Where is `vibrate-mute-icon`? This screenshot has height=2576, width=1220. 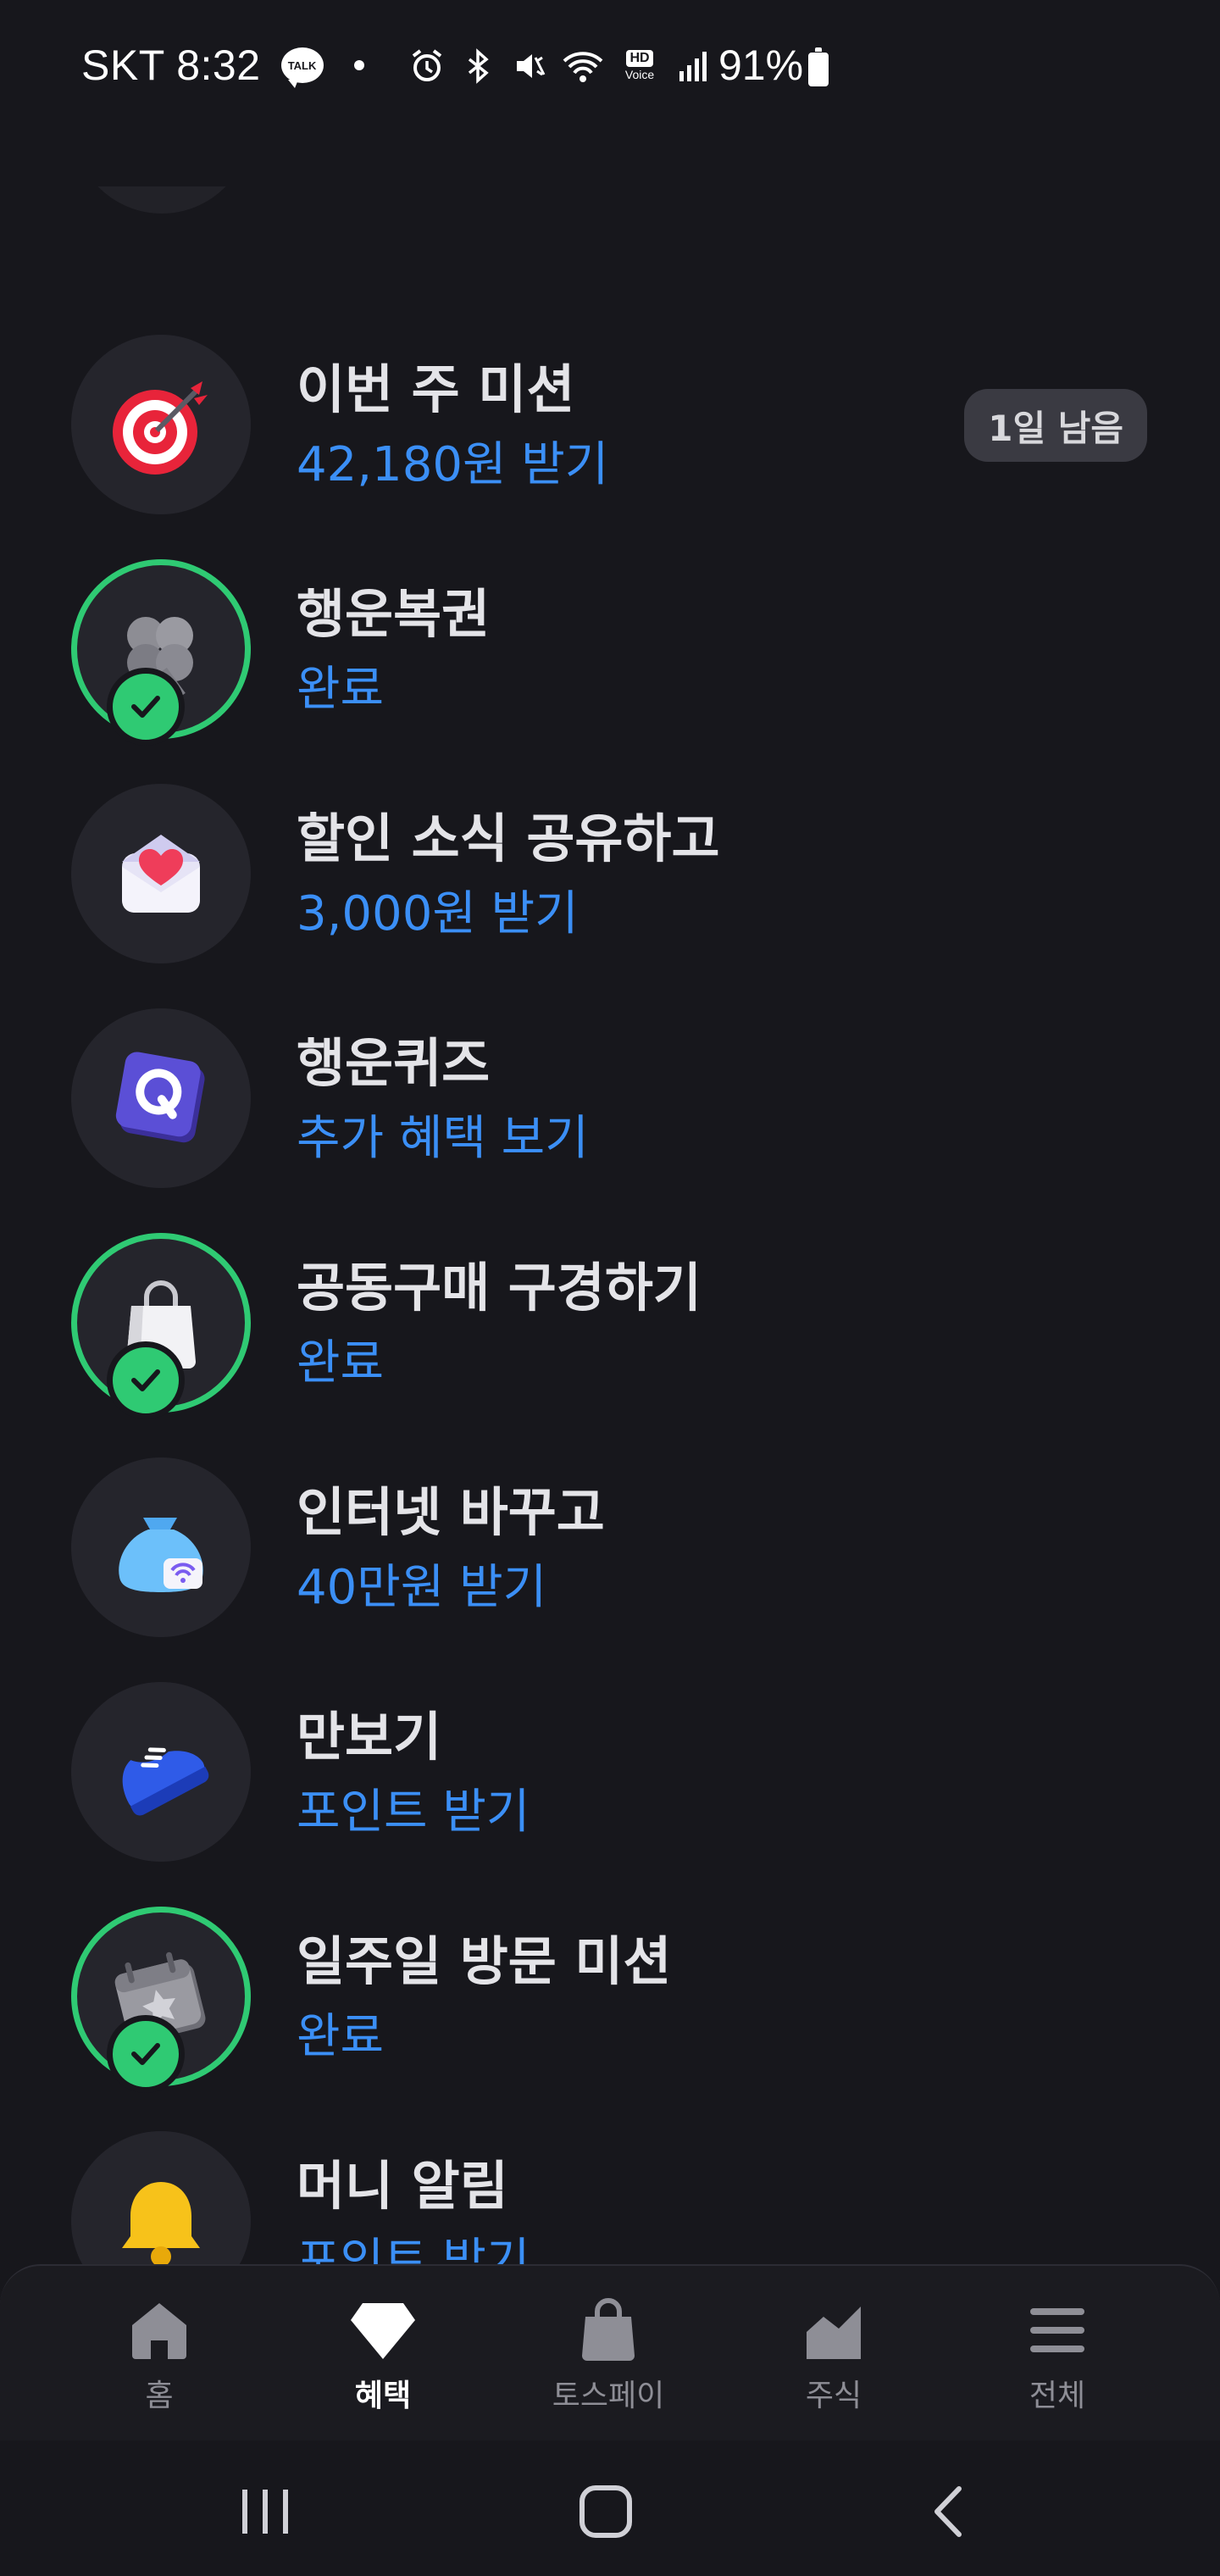
vibrate-mute-icon is located at coordinates (531, 66).